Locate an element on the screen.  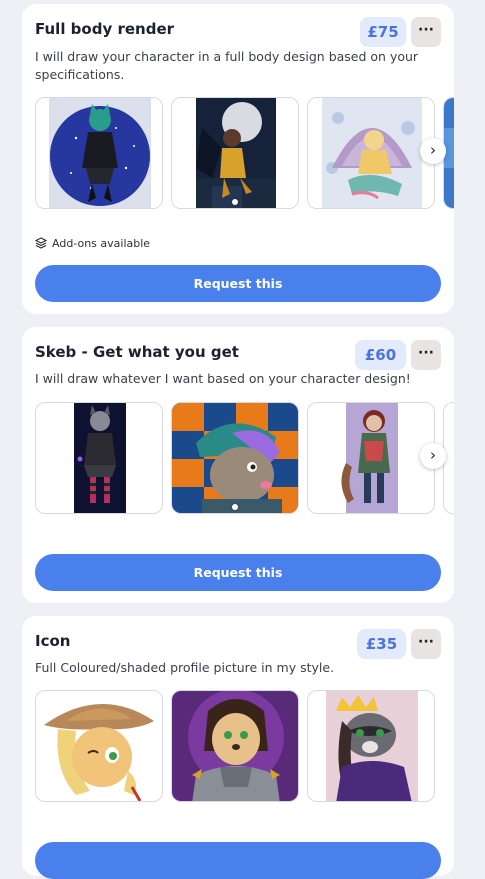
card-title: Skeb - Get what you get is located at coordinates (137, 352).